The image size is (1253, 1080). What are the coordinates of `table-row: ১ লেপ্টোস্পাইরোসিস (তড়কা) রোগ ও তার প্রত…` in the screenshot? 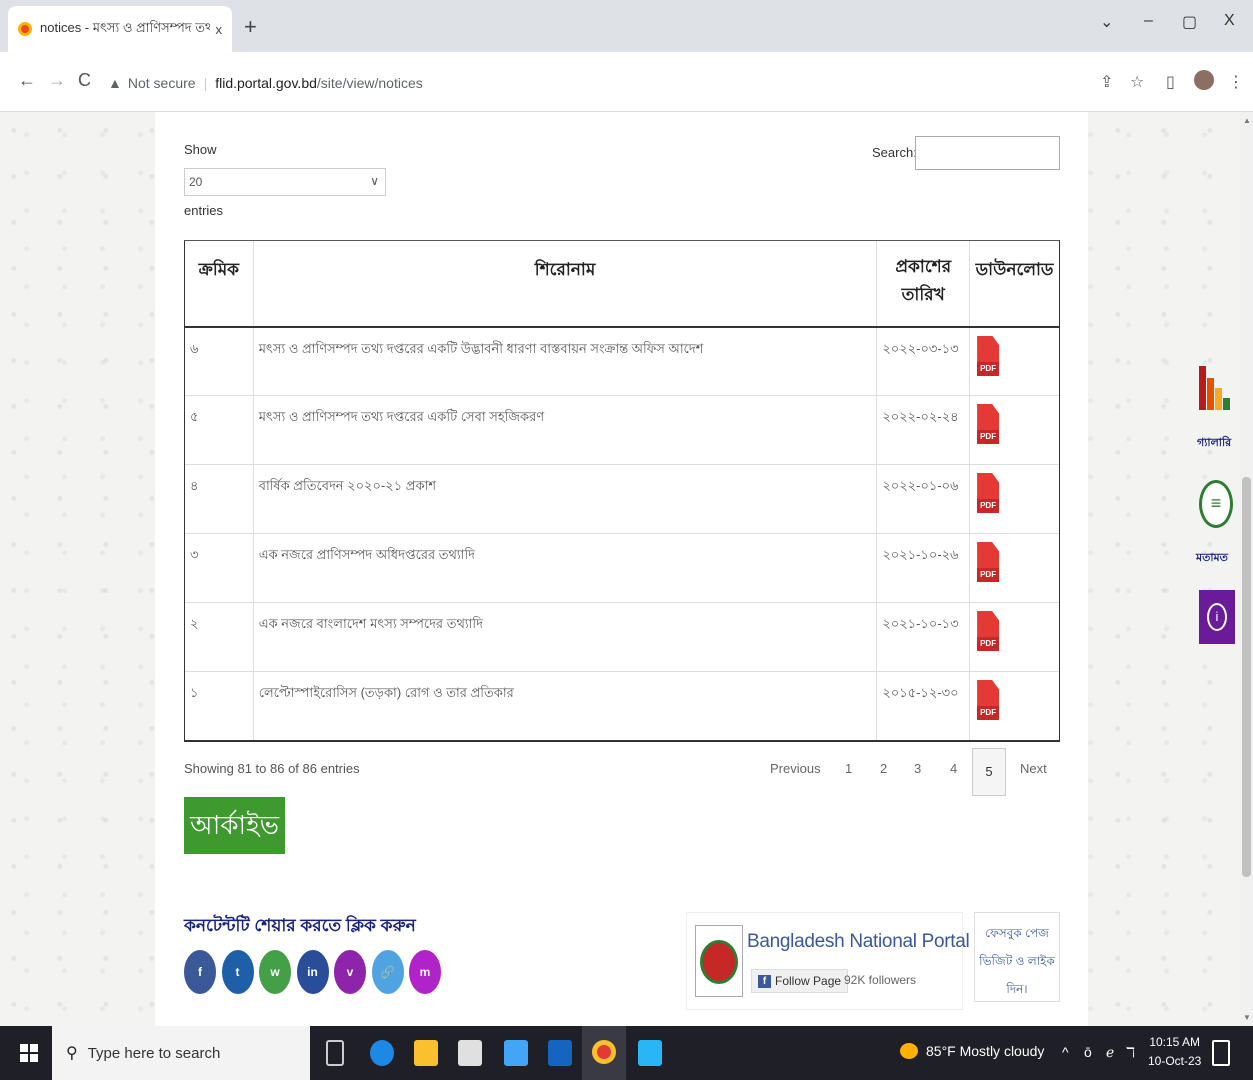 It's located at (622, 706).